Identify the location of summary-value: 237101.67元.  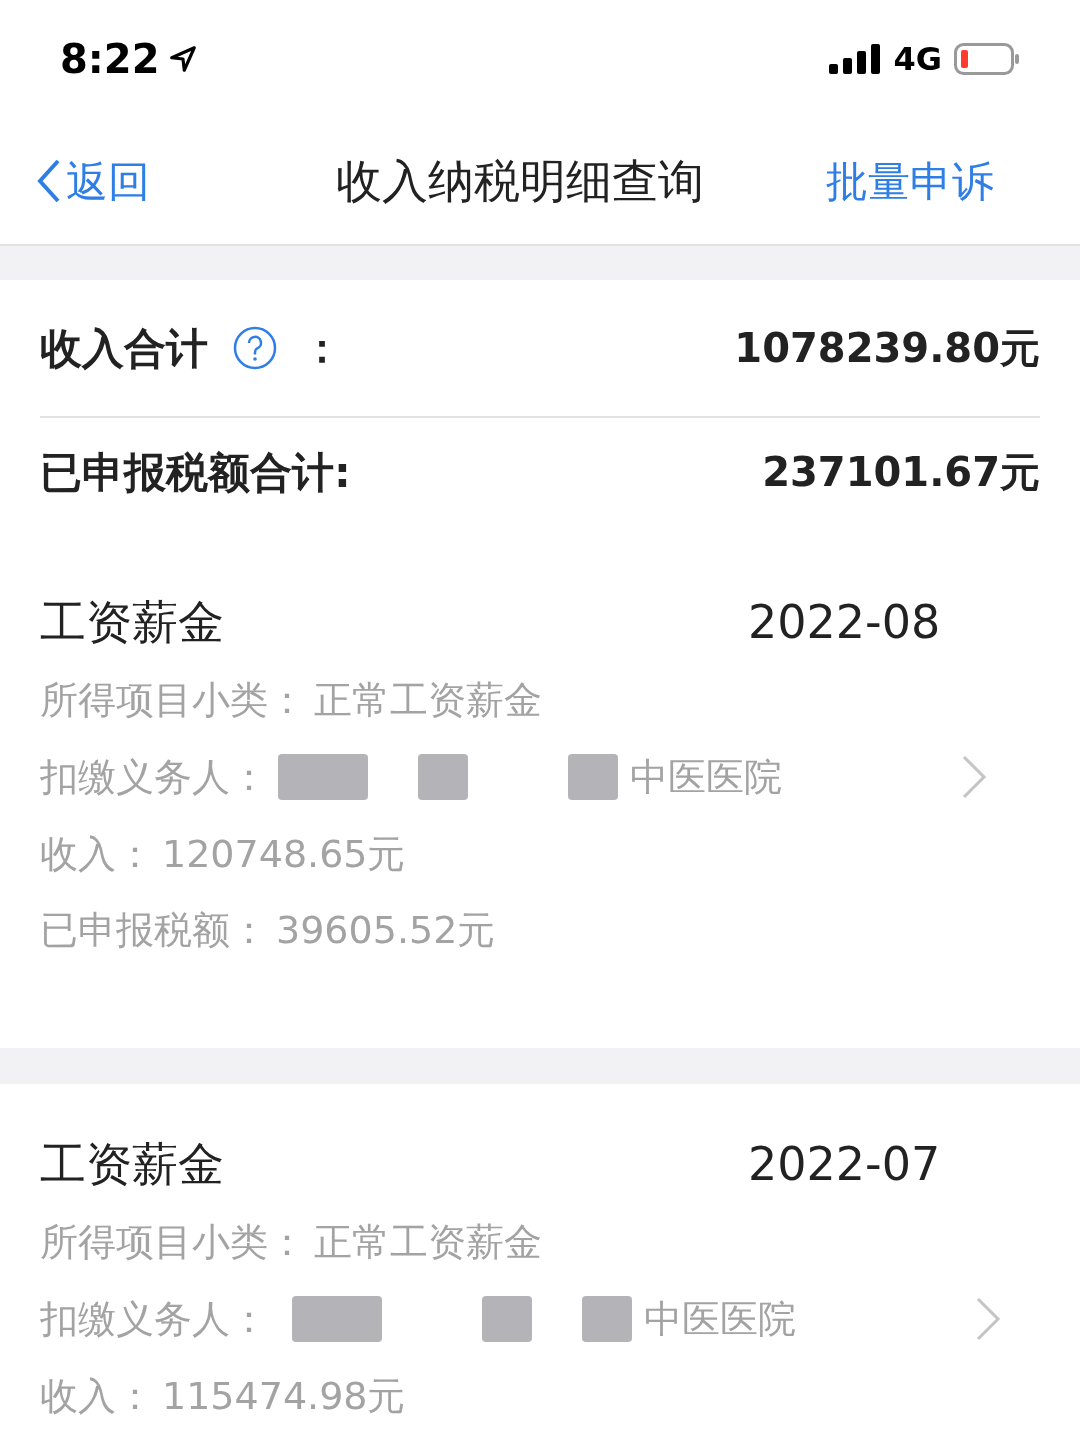
(901, 472).